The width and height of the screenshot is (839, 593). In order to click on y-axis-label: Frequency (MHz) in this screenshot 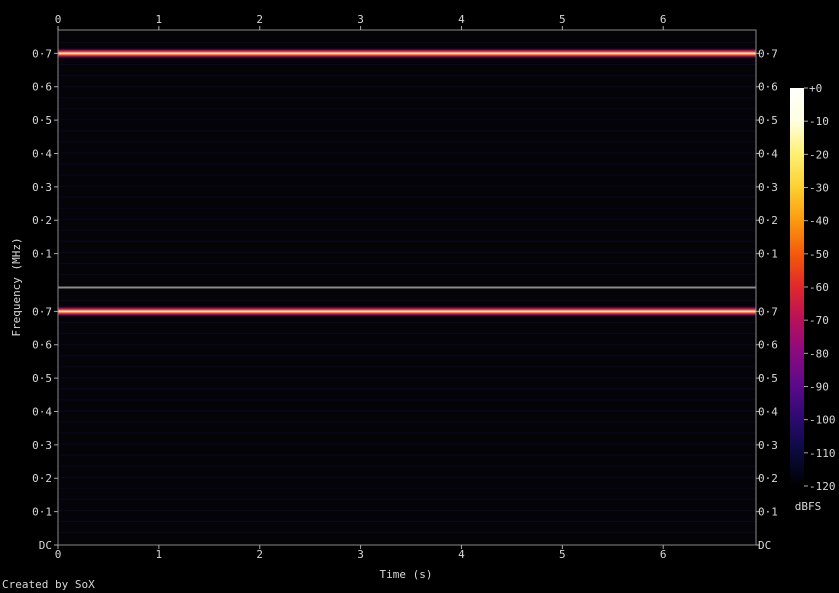, I will do `click(16, 286)`.